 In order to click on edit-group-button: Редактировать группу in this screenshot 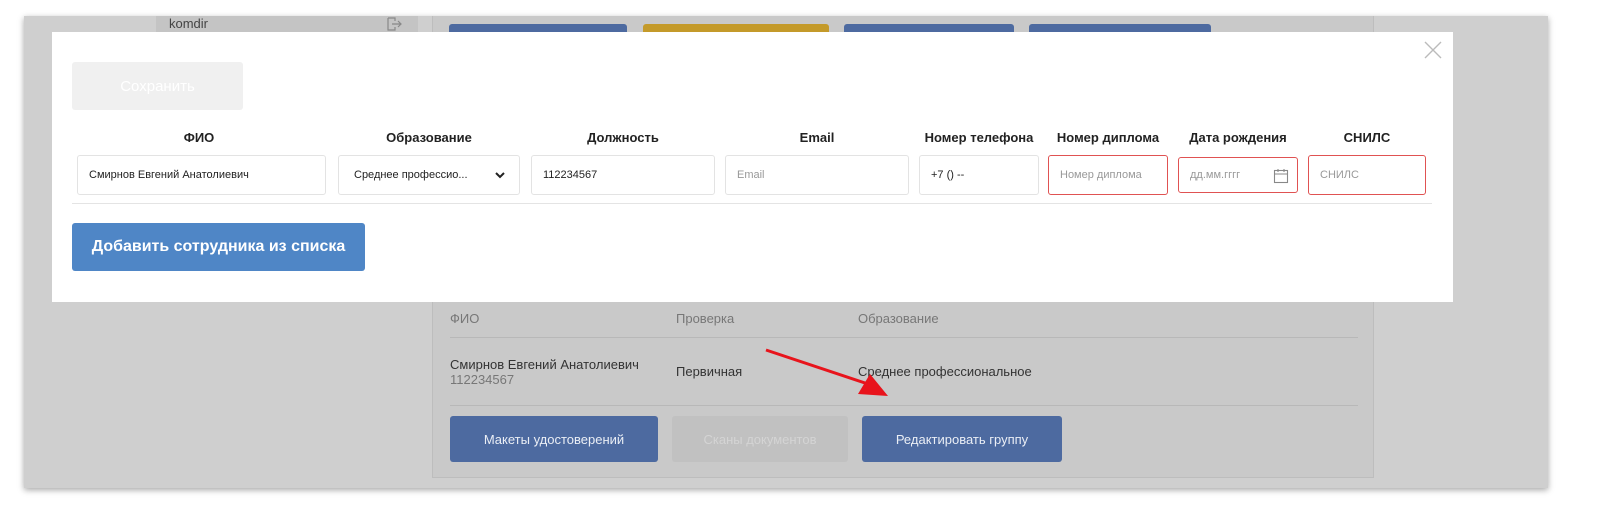, I will do `click(962, 439)`.